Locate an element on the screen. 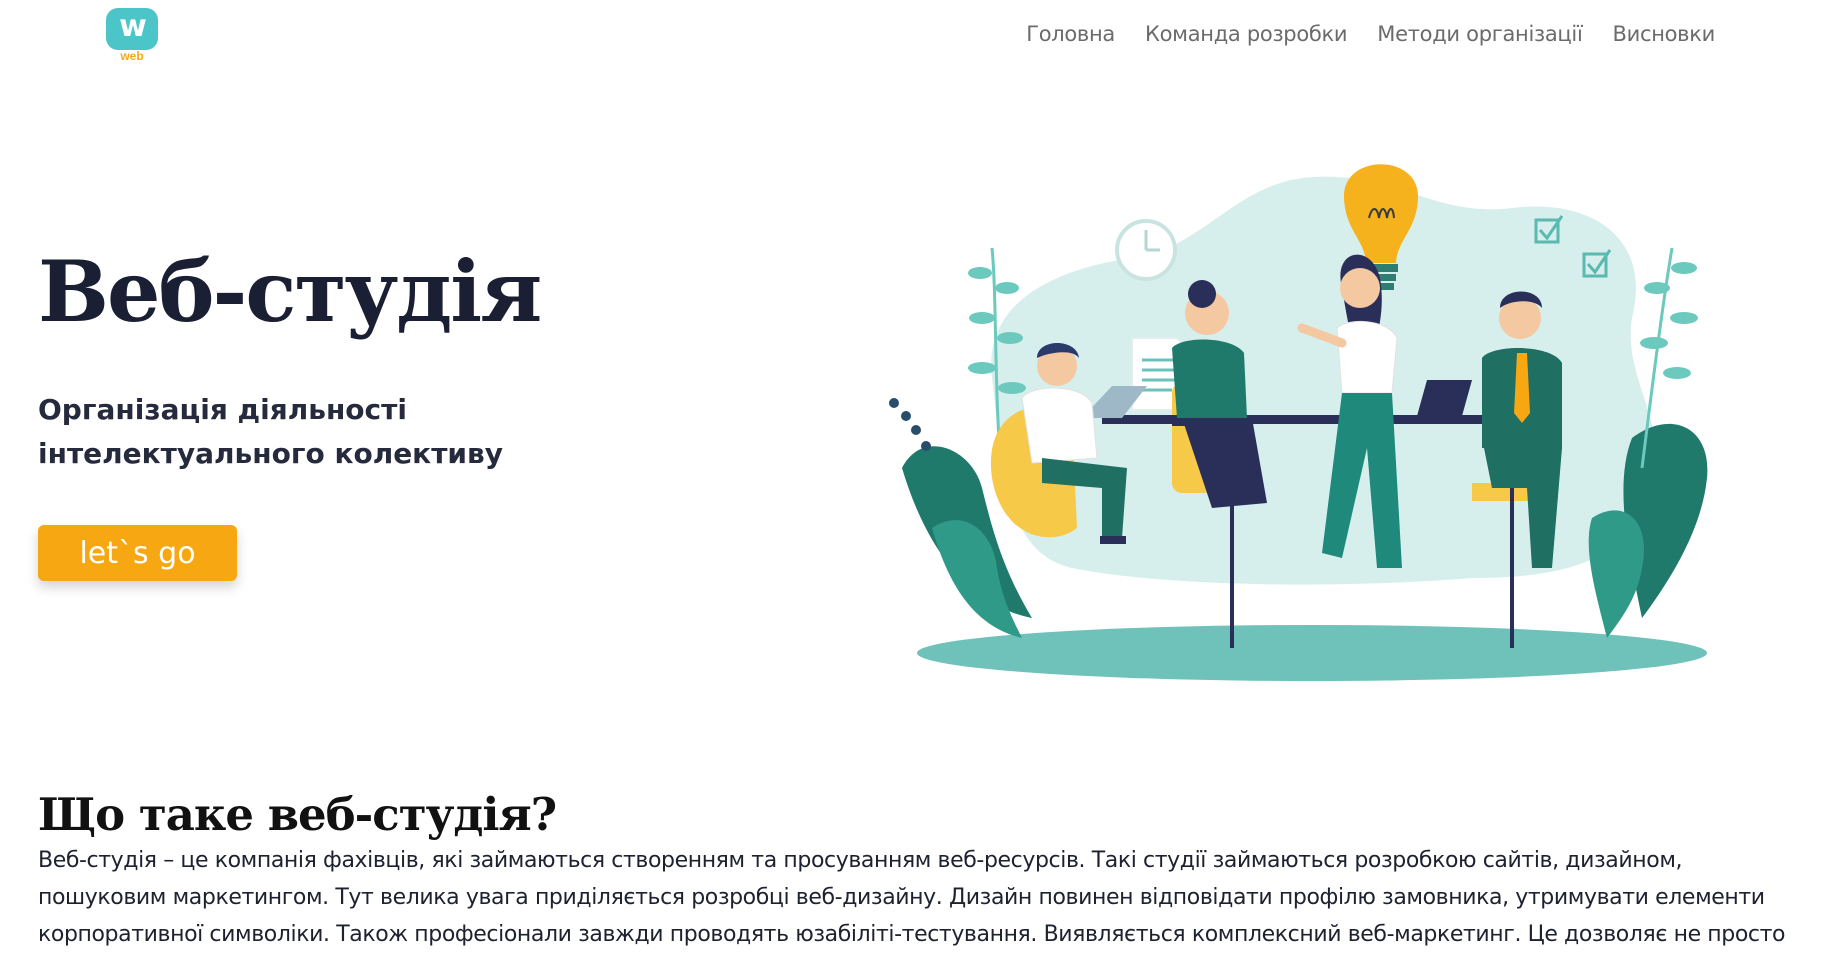 This screenshot has width=1823, height=962. lets-go-button: let`s go is located at coordinates (137, 553).